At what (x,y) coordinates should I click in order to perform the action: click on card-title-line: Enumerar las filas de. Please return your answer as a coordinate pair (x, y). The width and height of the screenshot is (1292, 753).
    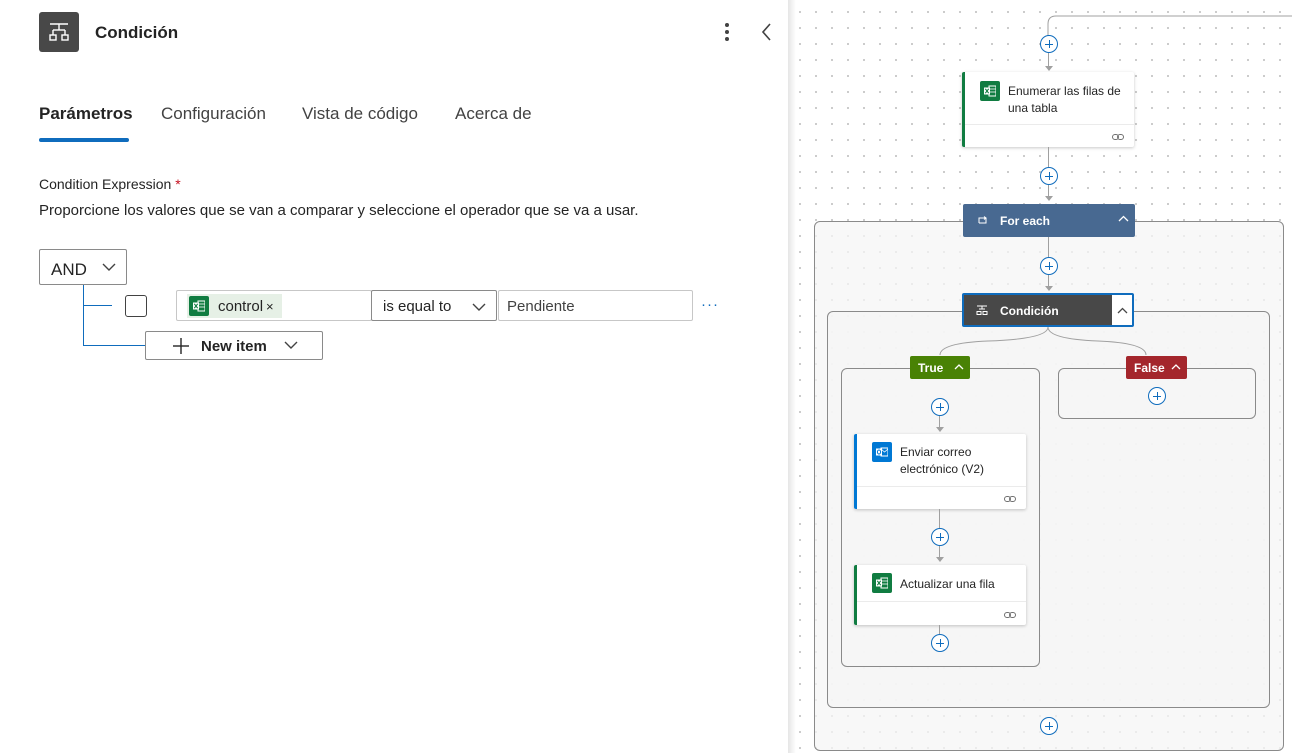
    Looking at the image, I should click on (1064, 91).